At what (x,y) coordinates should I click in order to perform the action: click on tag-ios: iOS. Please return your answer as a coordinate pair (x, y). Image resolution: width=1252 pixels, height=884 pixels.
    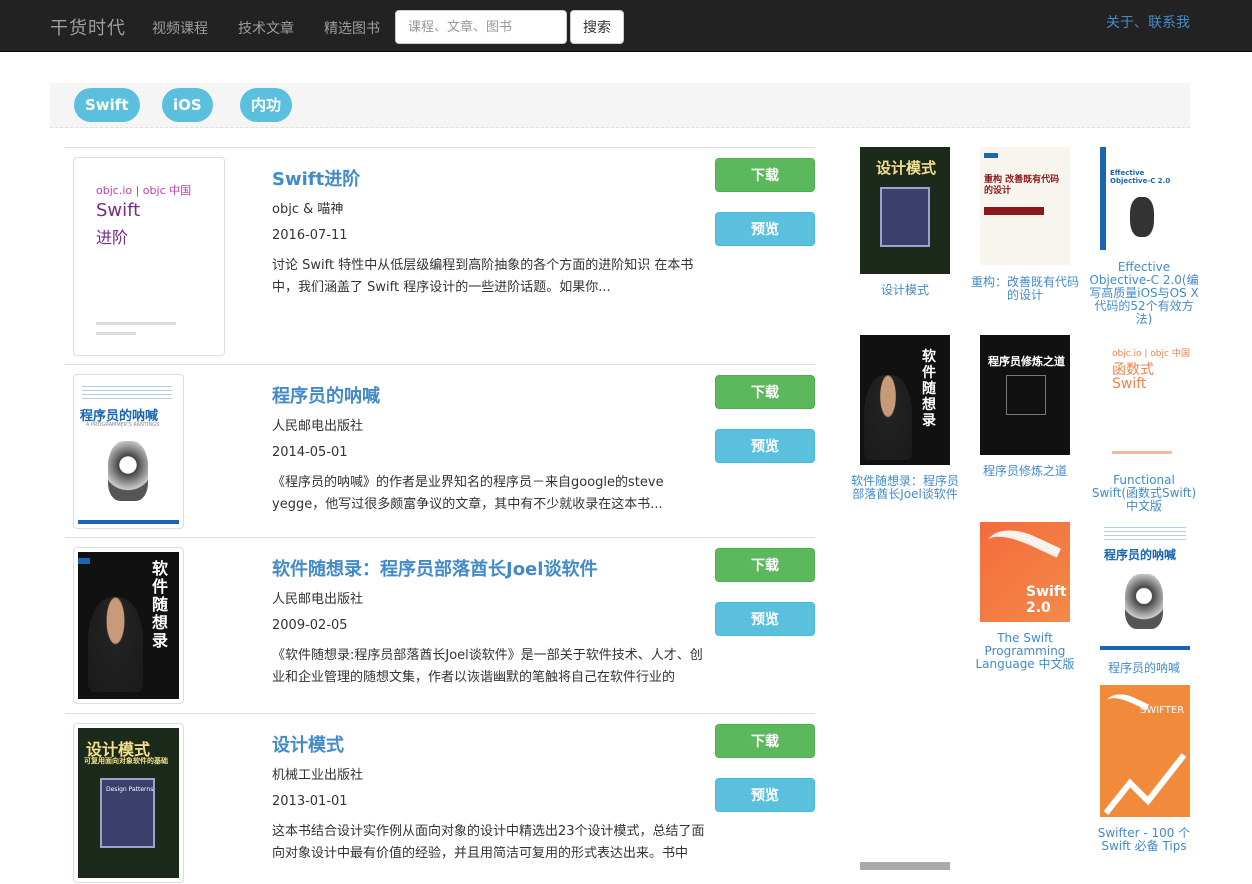
    Looking at the image, I should click on (187, 105).